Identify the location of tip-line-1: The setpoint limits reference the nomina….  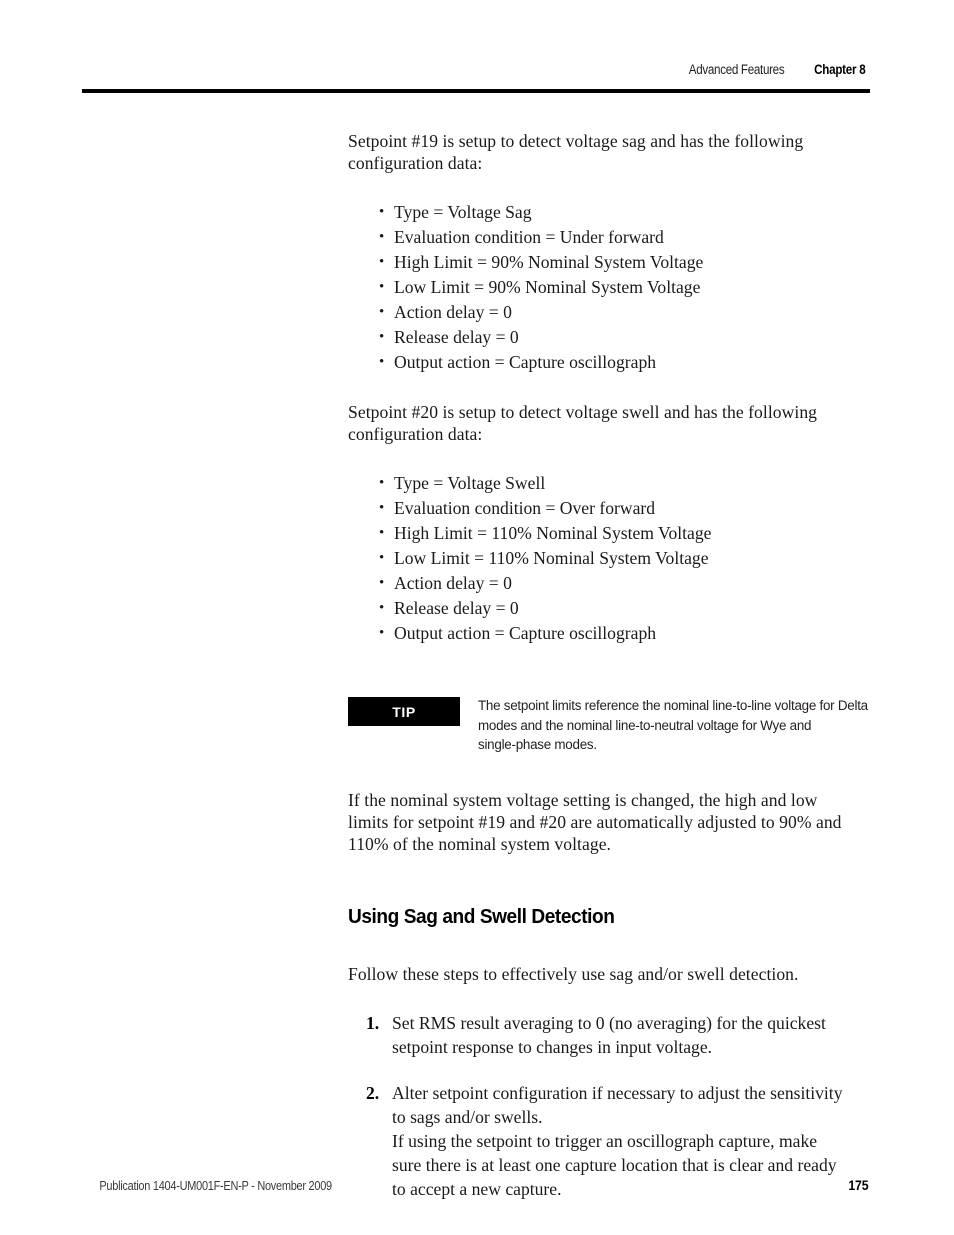
(673, 705).